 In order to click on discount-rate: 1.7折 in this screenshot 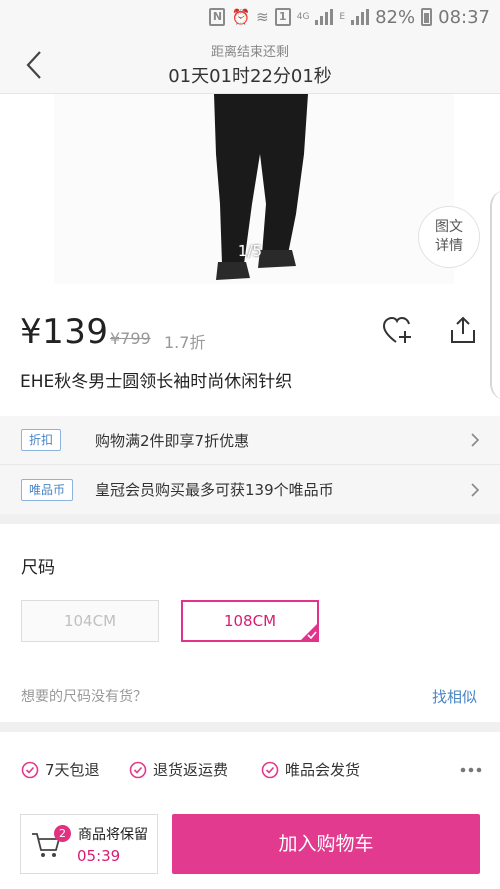, I will do `click(185, 342)`.